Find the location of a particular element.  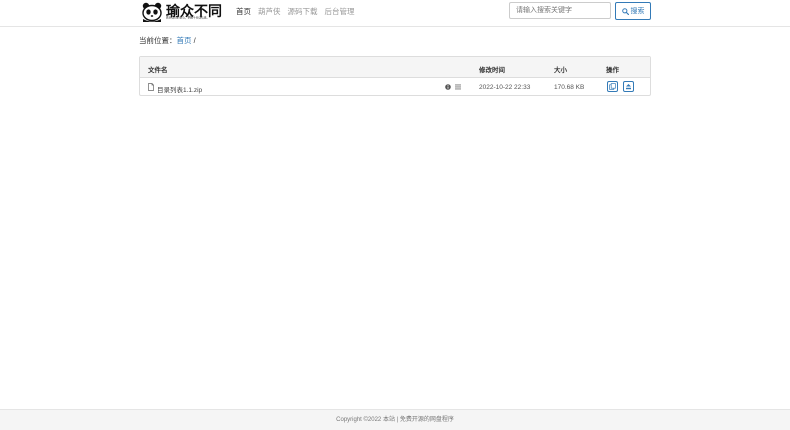

page-footer: Copyright ©2022 本站 | 免费开源的网盘程序 is located at coordinates (395, 419).